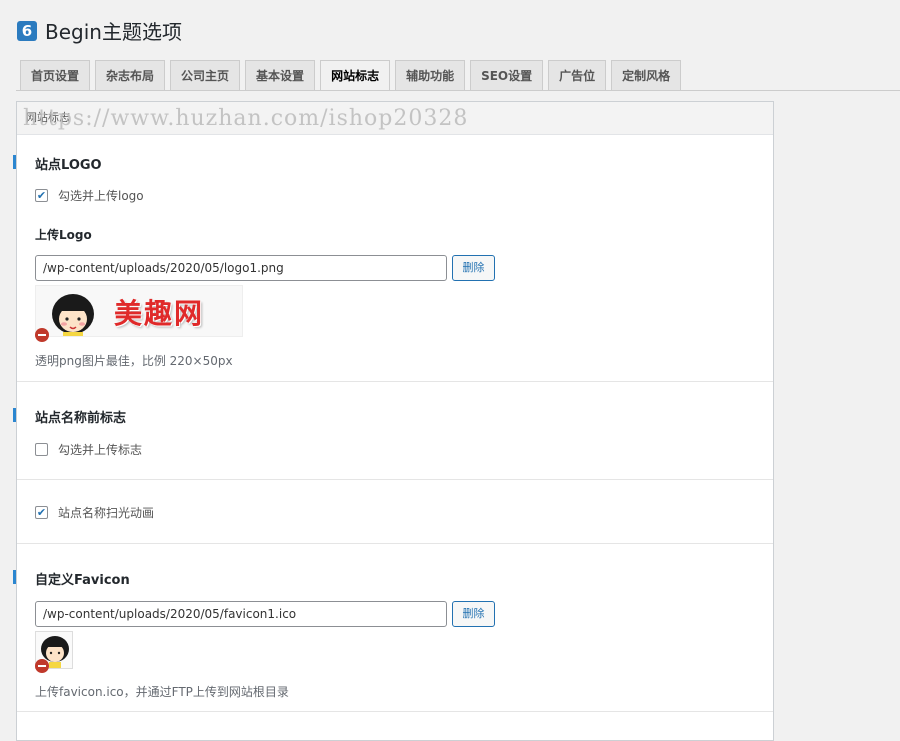 This screenshot has height=741, width=900. I want to click on logo-enable-checkbox: ✔, so click(41, 195).